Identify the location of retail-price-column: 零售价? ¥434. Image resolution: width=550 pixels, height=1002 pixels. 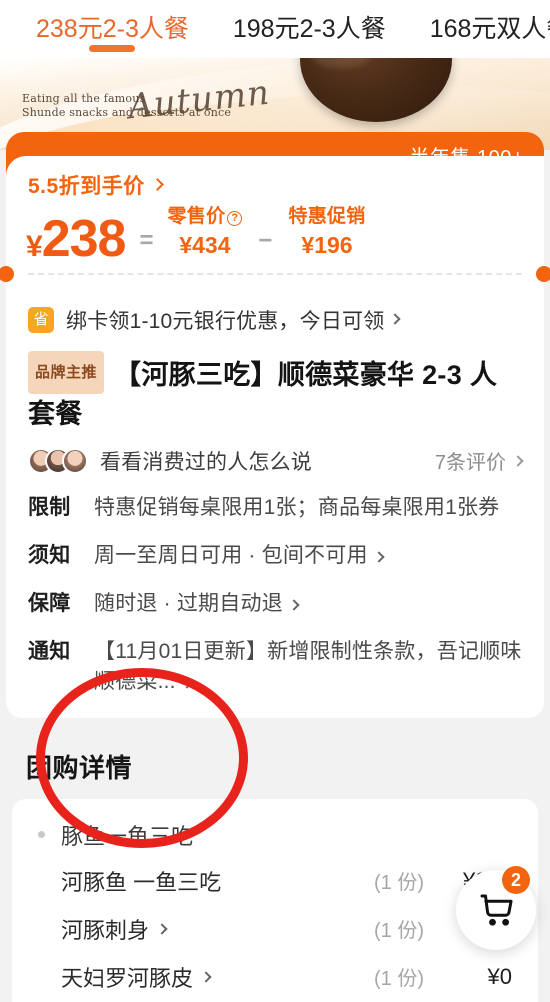
(205, 234).